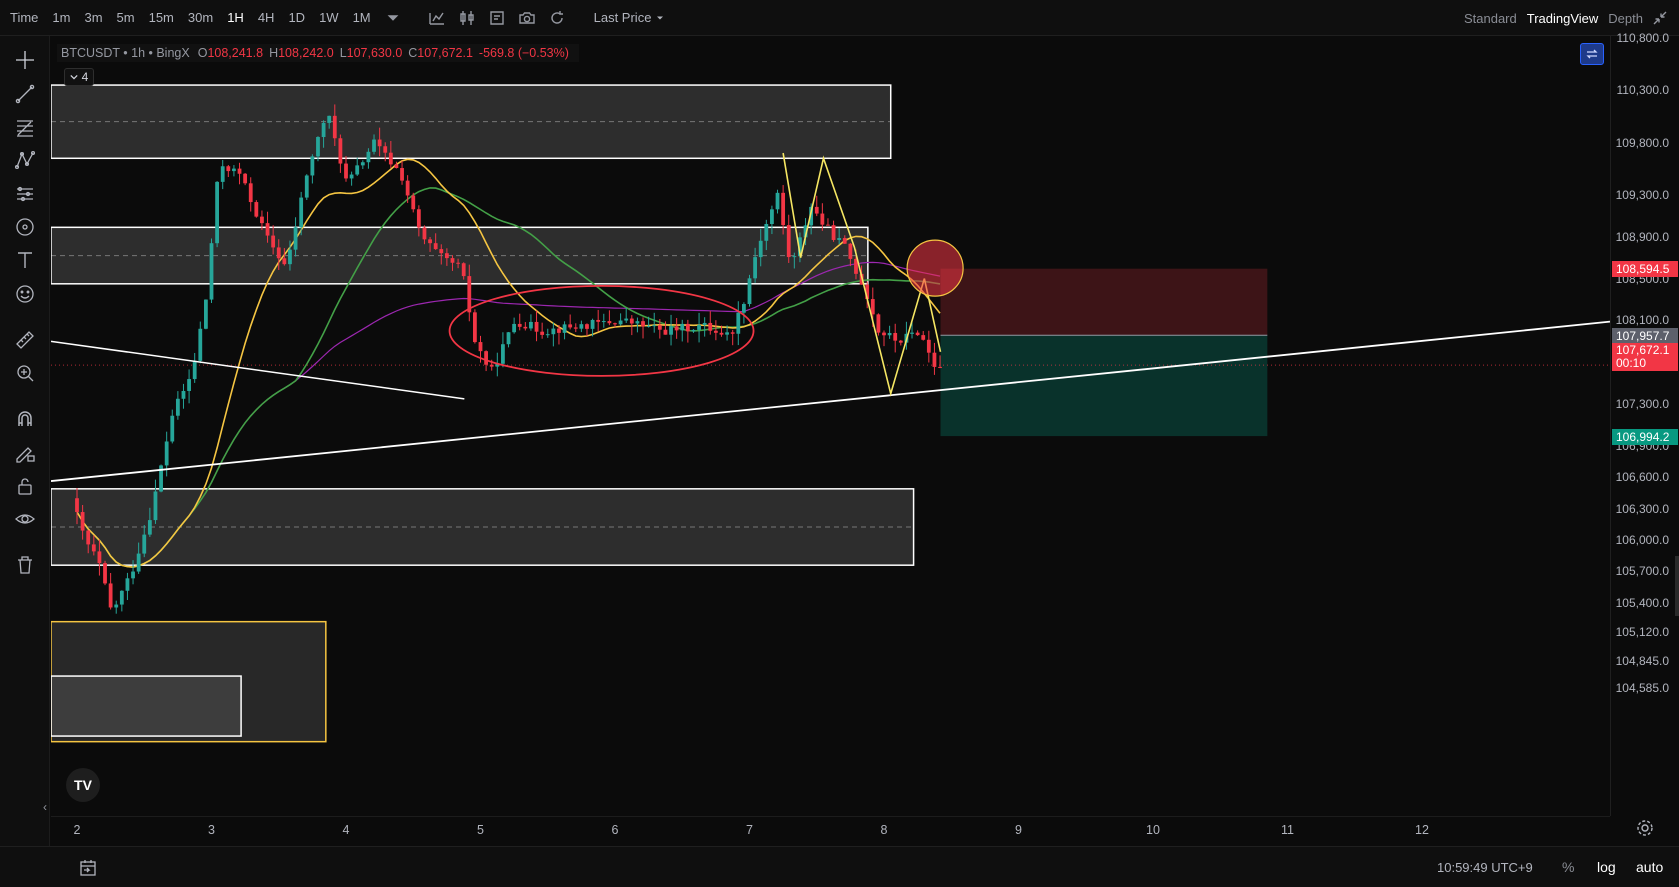 The width and height of the screenshot is (1679, 887). I want to click on price-mode-select: Last Price, so click(630, 17).